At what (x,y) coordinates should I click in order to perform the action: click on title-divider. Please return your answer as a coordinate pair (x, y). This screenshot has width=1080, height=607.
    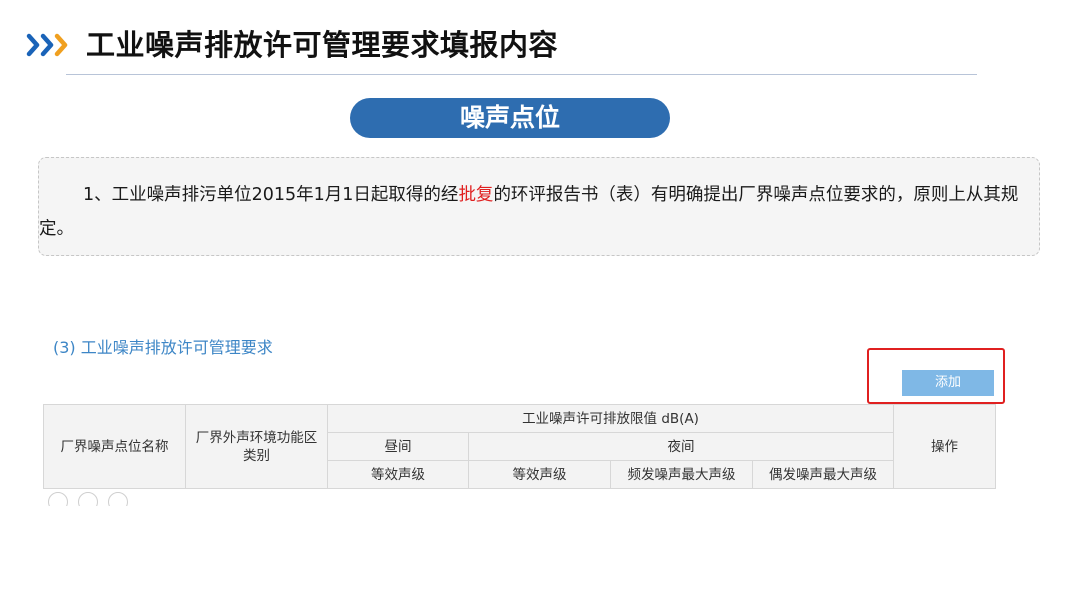
    Looking at the image, I should click on (521, 74).